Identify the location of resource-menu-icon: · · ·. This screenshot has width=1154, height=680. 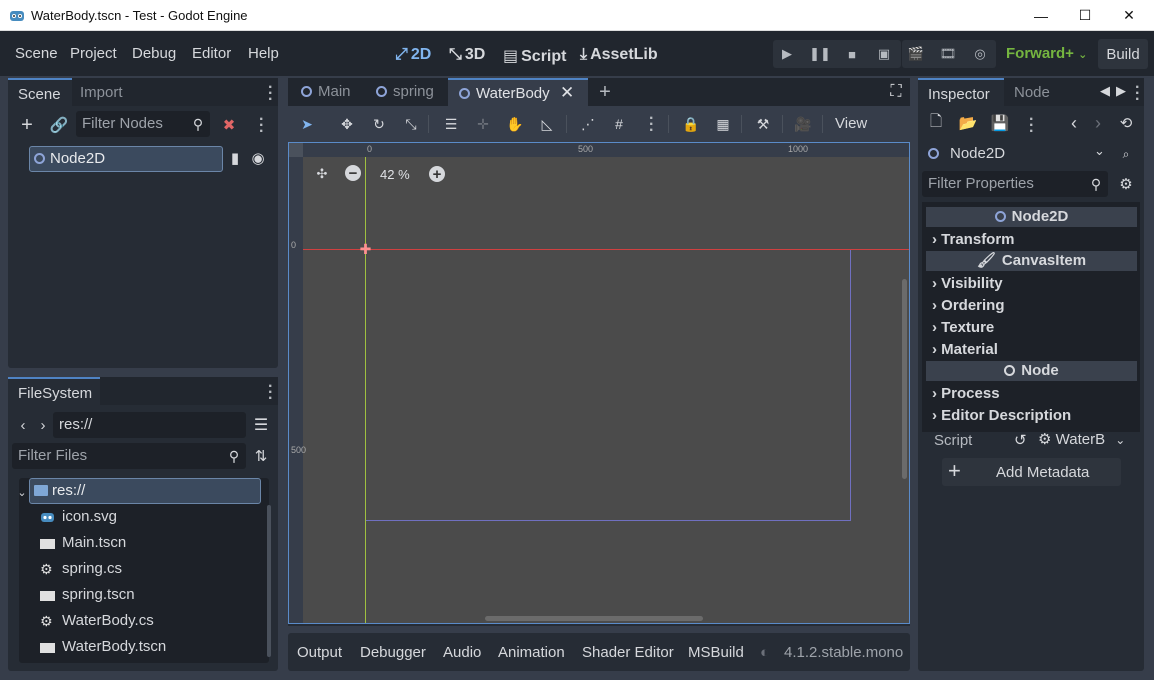
(1031, 126).